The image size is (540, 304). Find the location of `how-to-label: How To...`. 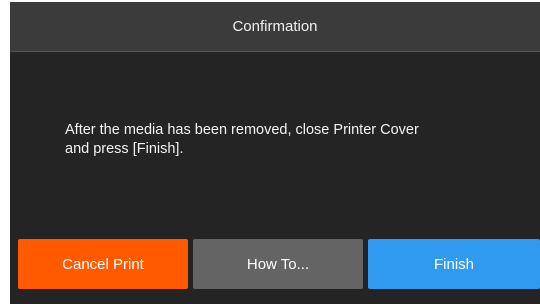

how-to-label: How To... is located at coordinates (278, 264).